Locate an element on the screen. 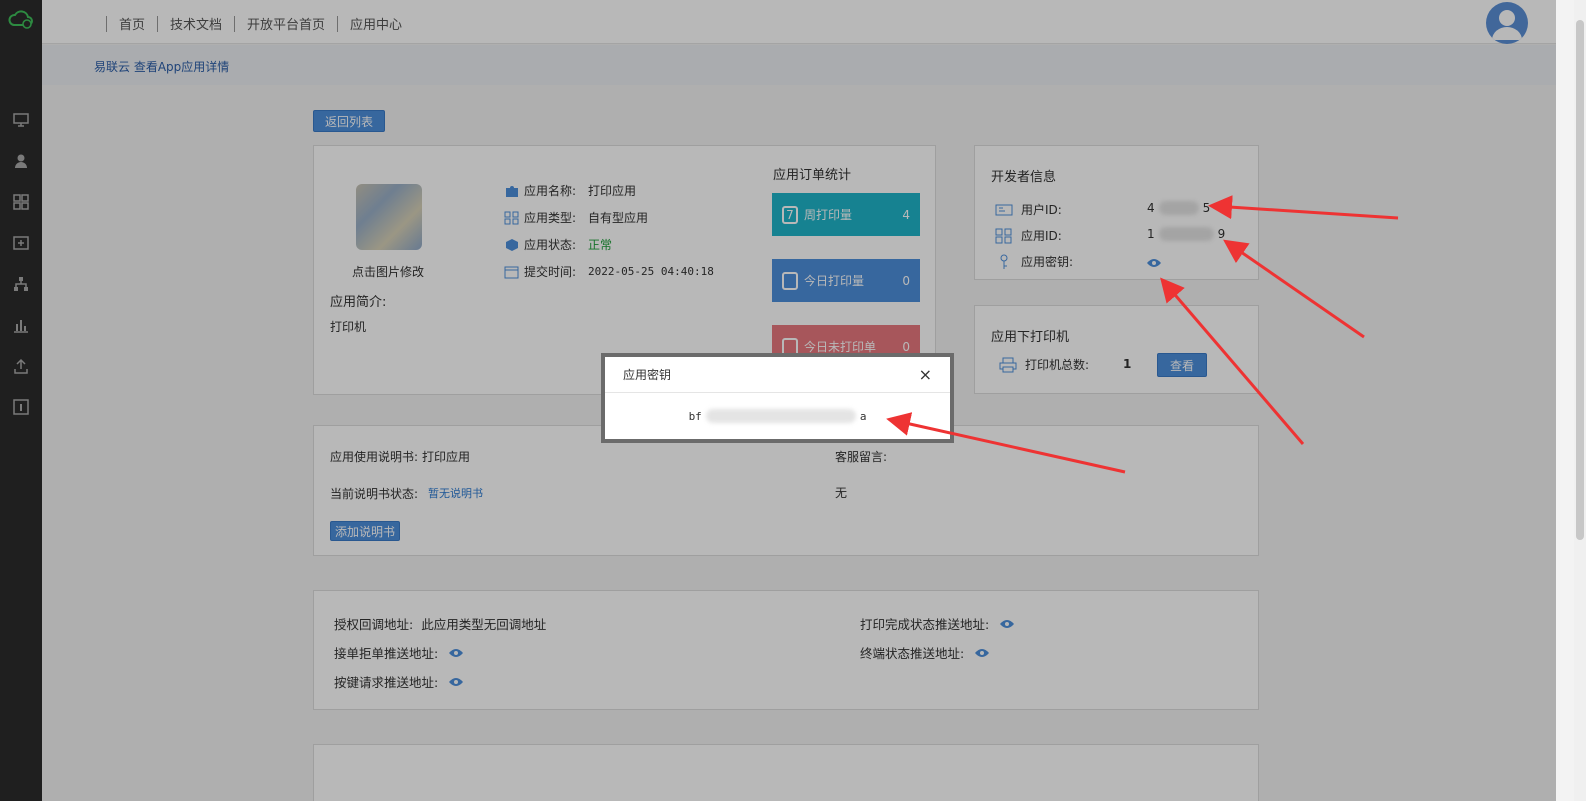 This screenshot has height=801, width=1586. scroll-thumb is located at coordinates (1580, 280).